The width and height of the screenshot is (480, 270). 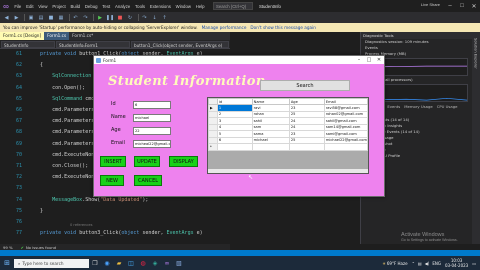 I want to click on close-icon: ✕, so click(x=474, y=6).